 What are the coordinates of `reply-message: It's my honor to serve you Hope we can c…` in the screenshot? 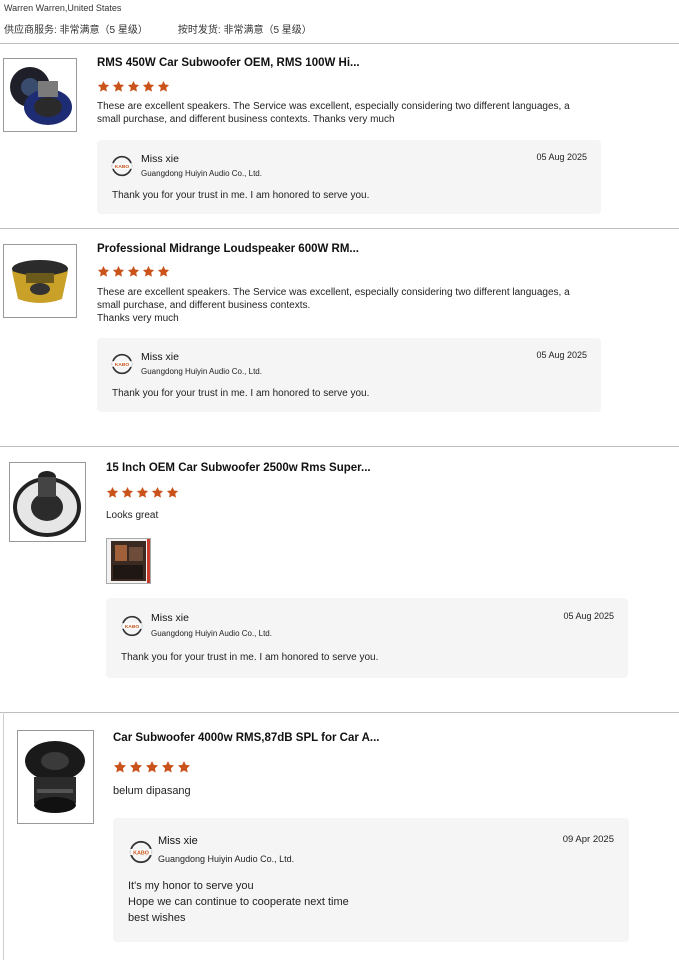 It's located at (238, 902).